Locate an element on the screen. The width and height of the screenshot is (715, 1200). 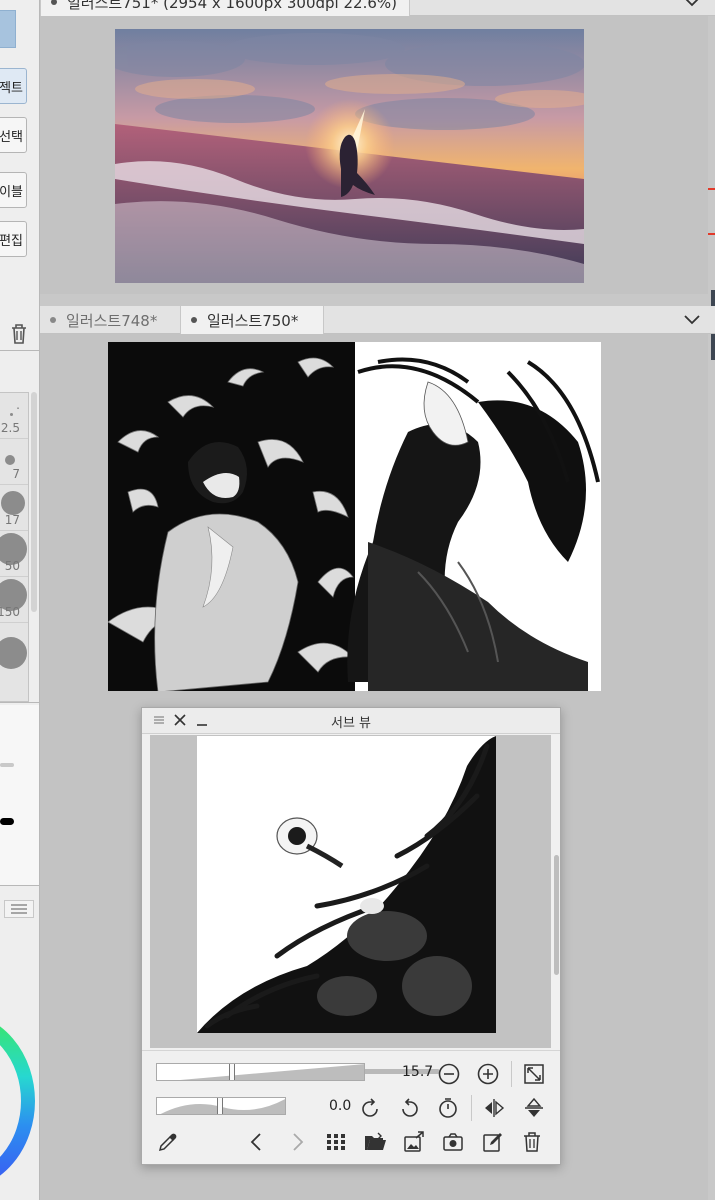
sub-tool-label: 젝트 is located at coordinates (11, 88).